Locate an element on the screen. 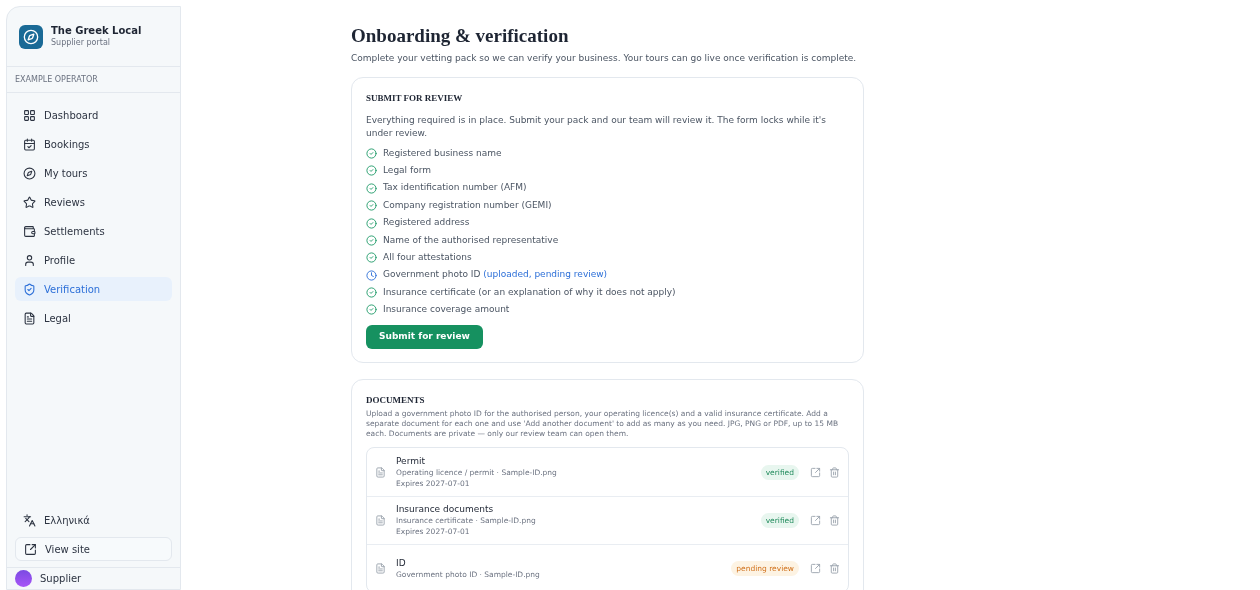  avatar is located at coordinates (23, 578).